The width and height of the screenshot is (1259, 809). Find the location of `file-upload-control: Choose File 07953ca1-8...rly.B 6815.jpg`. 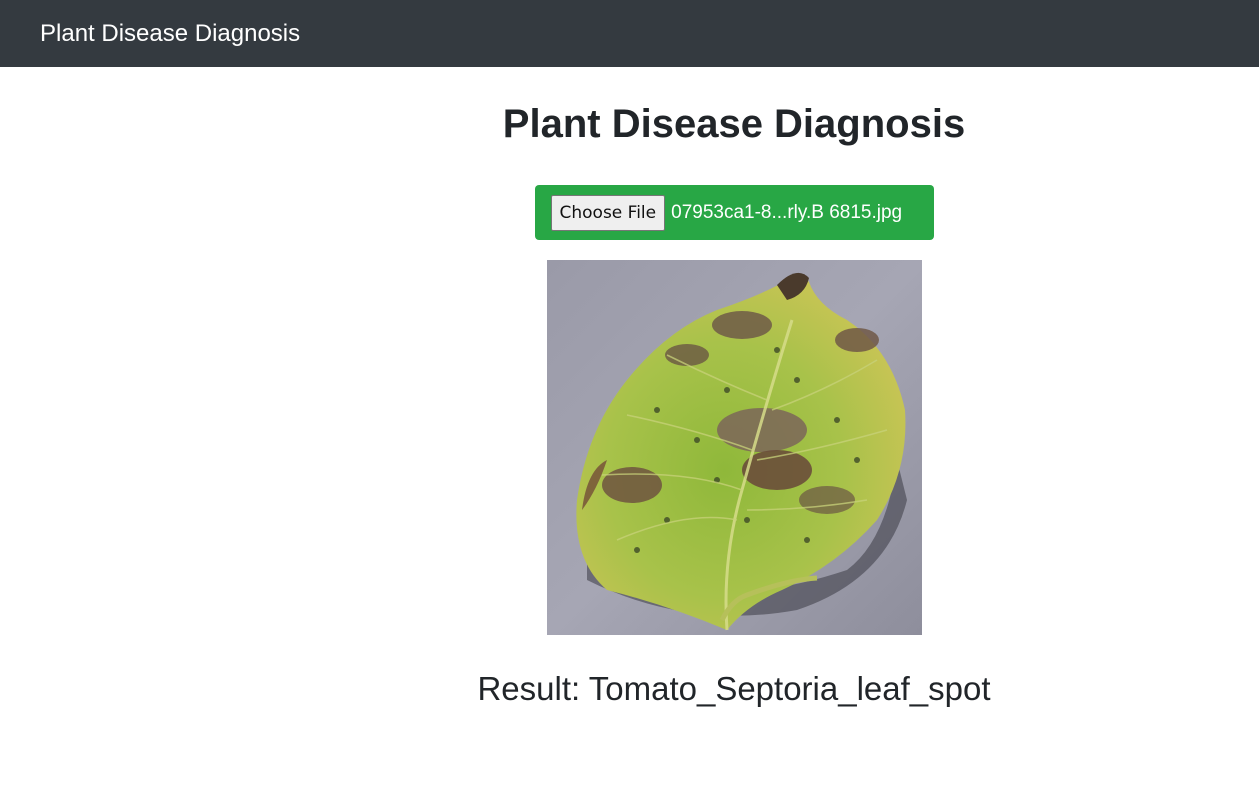

file-upload-control: Choose File 07953ca1-8...rly.B 6815.jpg is located at coordinates (734, 212).